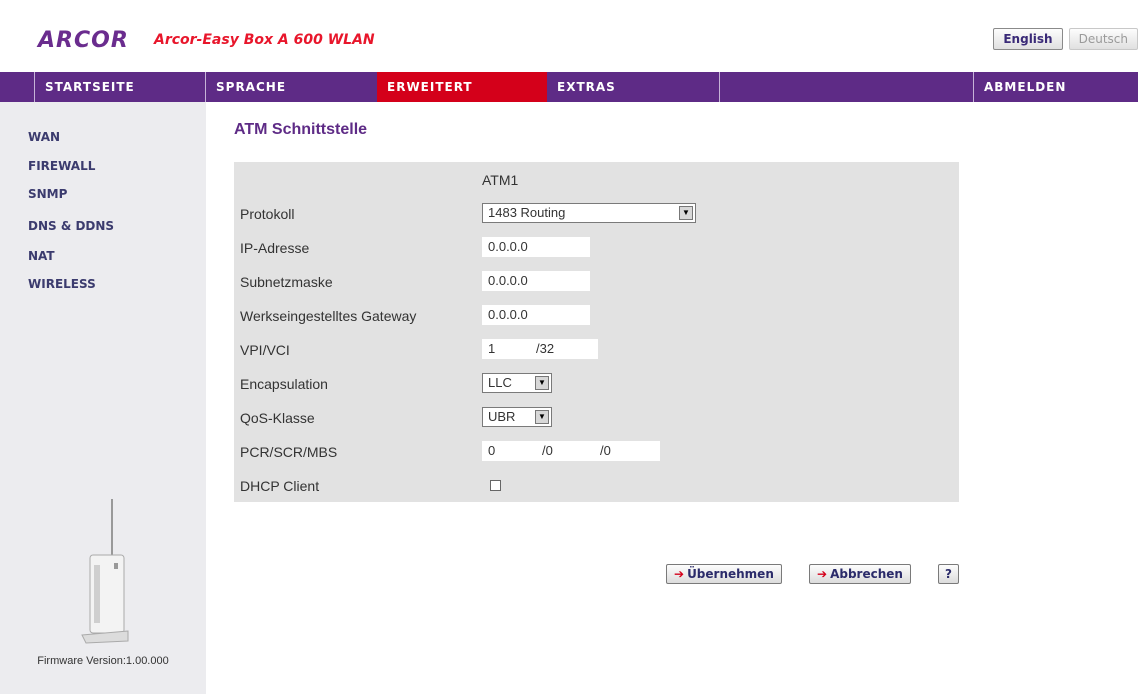  I want to click on scr-input: /0, so click(566, 451).